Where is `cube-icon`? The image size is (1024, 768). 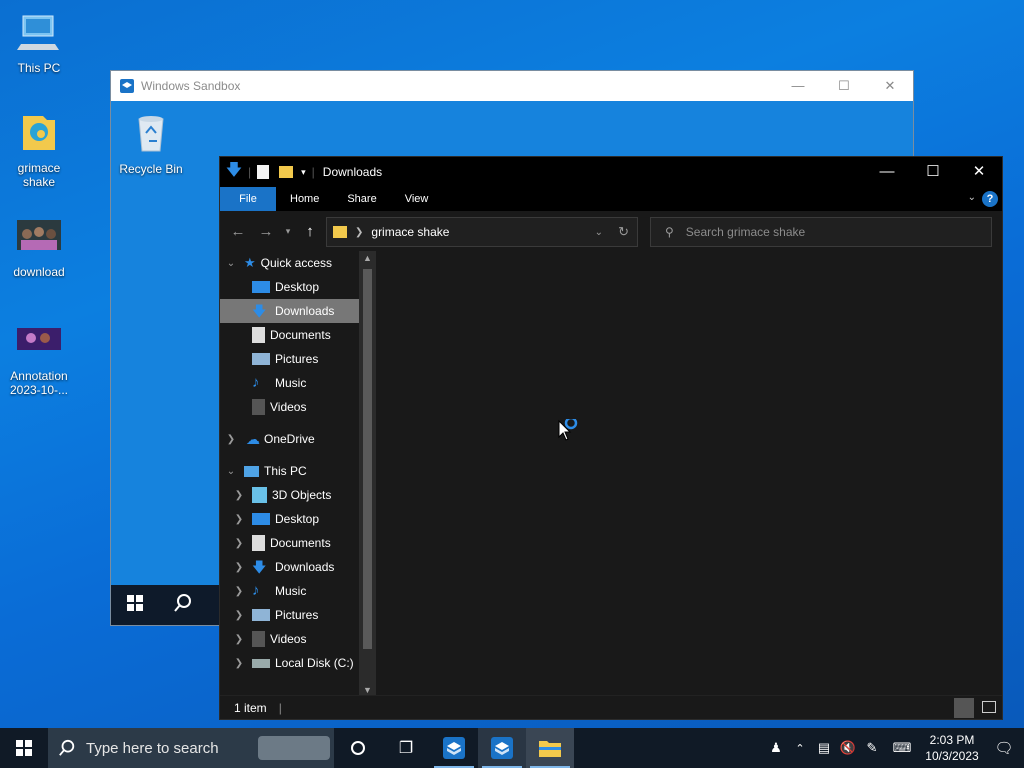 cube-icon is located at coordinates (259, 495).